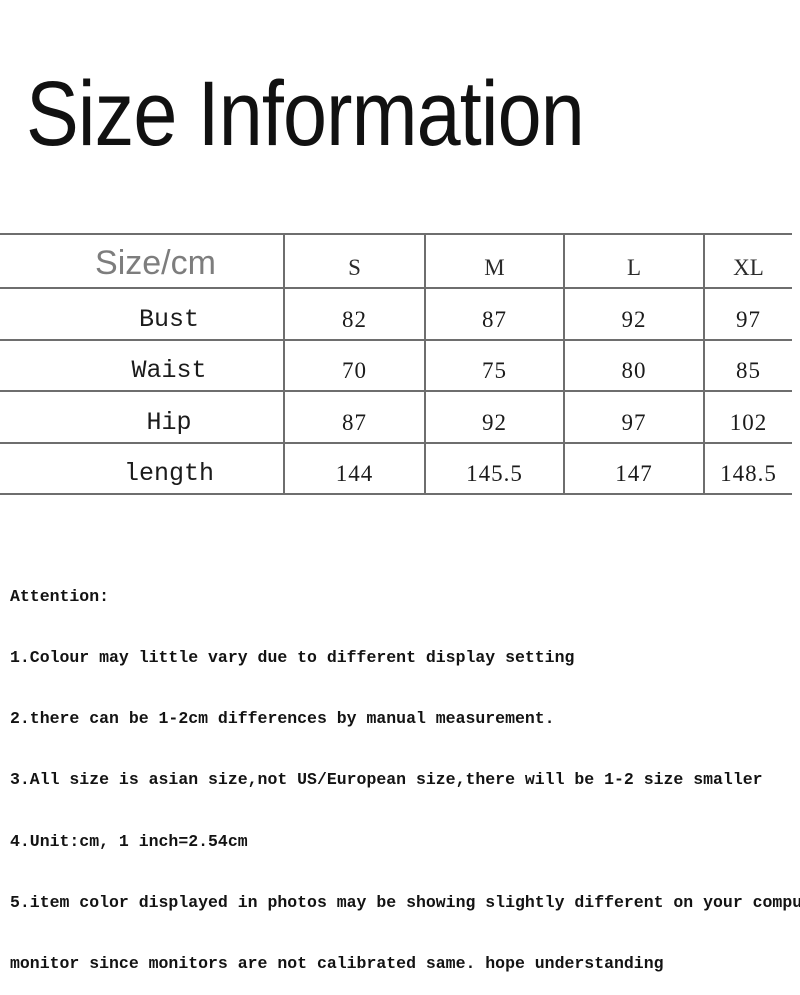 The height and width of the screenshot is (995, 800). Describe the element at coordinates (168, 473) in the screenshot. I see `row-label-length: length` at that location.